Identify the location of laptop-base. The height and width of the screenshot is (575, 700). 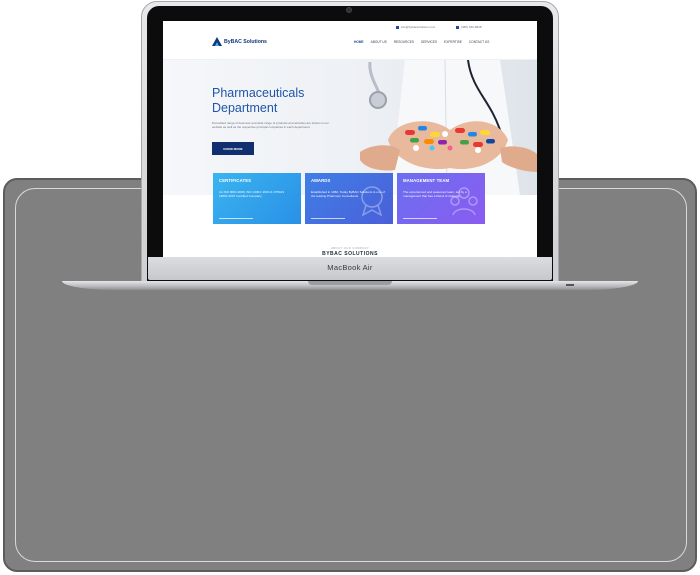
(350, 285).